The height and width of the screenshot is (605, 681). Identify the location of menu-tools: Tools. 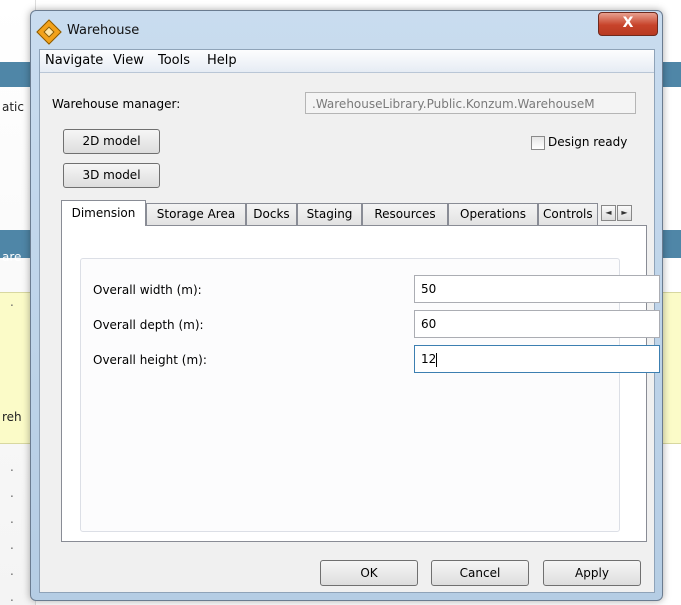
(174, 60).